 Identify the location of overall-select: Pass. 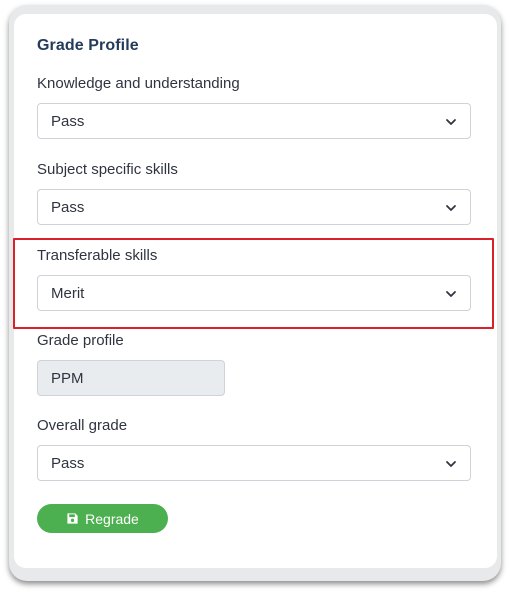
(254, 463).